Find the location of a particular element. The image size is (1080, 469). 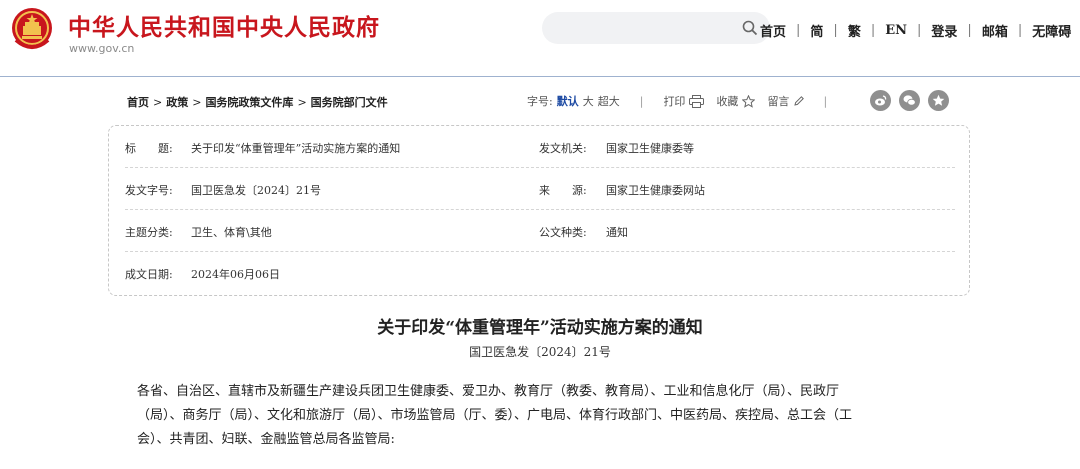

search-icon is located at coordinates (750, 28).